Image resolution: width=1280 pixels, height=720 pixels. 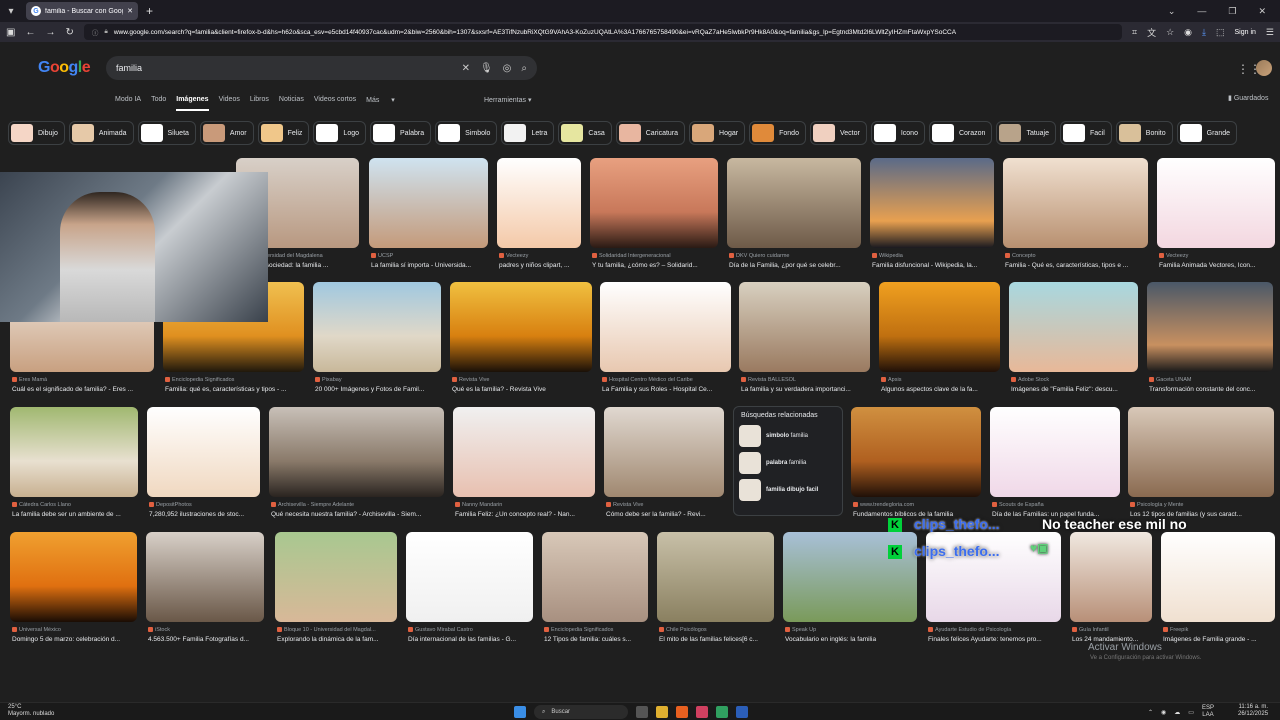 What do you see at coordinates (101, 133) in the screenshot?
I see `chip-animada: Animada` at bounding box center [101, 133].